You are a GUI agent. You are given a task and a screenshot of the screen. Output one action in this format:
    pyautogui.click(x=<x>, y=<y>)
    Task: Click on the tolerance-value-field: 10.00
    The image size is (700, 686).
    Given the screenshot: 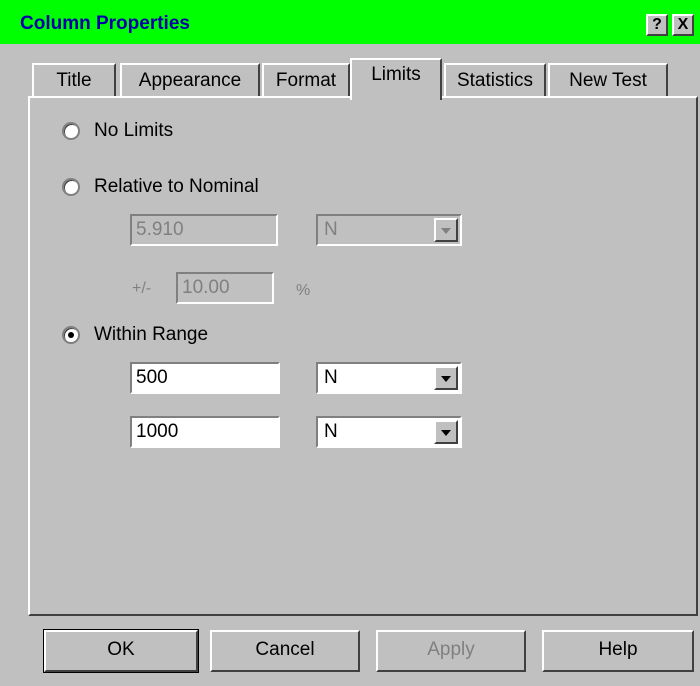 What is the action you would take?
    pyautogui.click(x=225, y=288)
    